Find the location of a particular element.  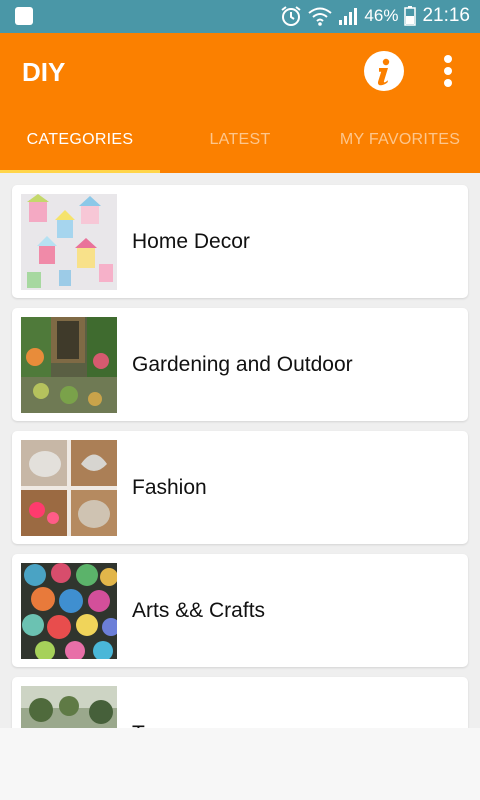

status-icons: 46% 21:16 is located at coordinates (375, 16).